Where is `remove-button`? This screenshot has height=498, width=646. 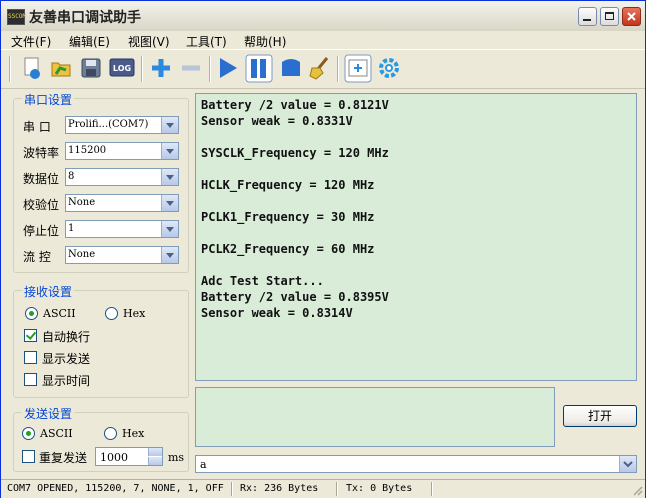 remove-button is located at coordinates (191, 68).